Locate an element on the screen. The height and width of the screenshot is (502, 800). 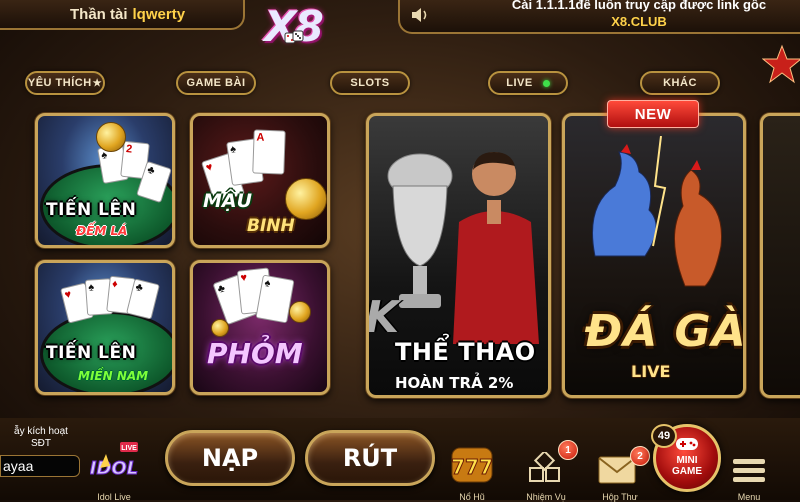
game-subtitle: LIVE is located at coordinates (651, 371).